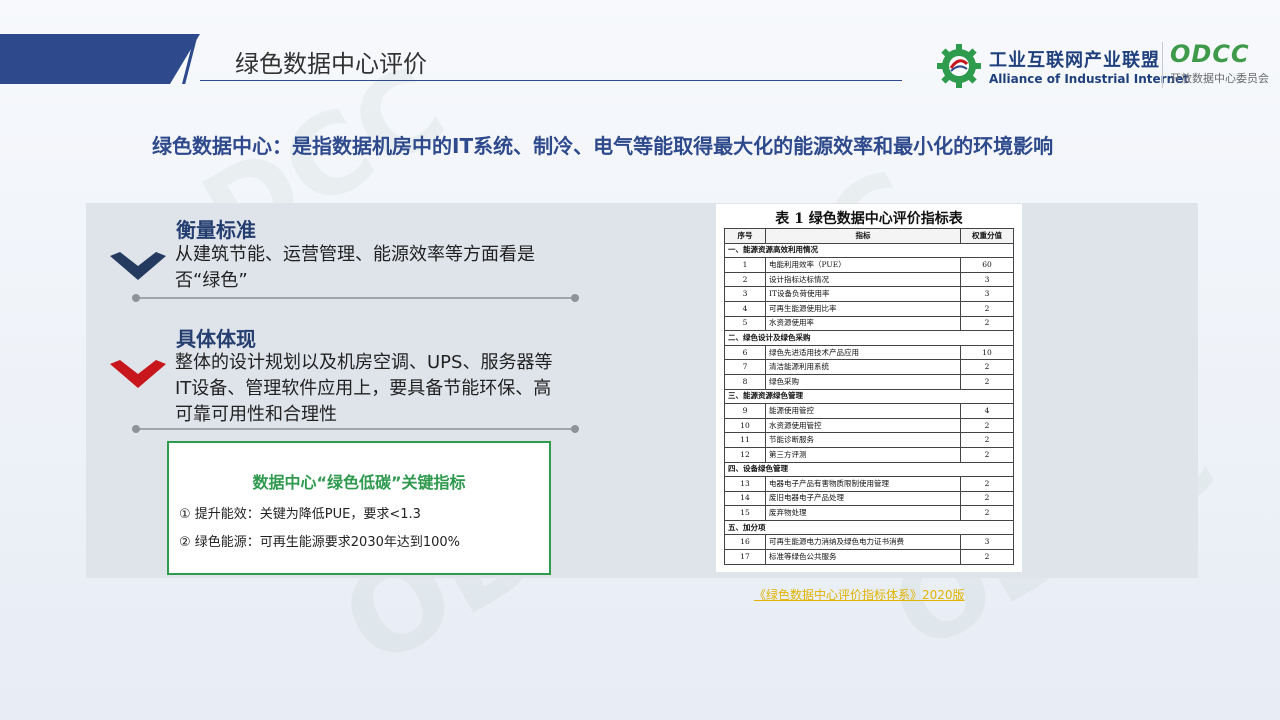  Describe the element at coordinates (1219, 78) in the screenshot. I see `odcc-logo-sub: 开放数据中心委员会` at that location.